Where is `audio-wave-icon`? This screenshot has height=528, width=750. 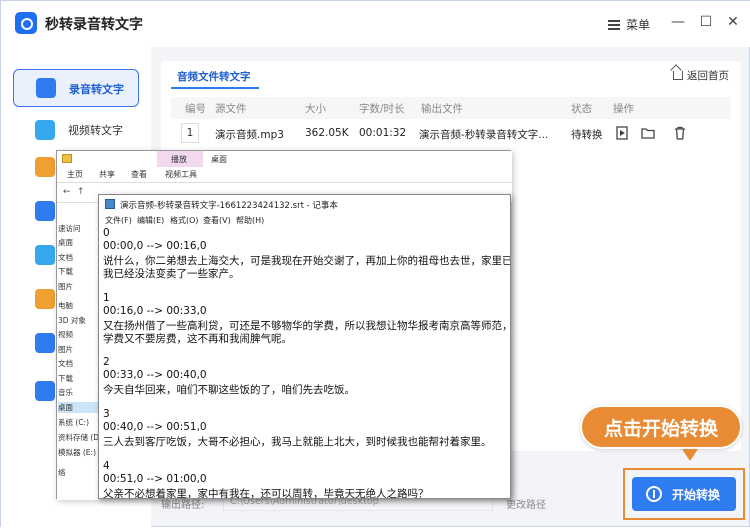 audio-wave-icon is located at coordinates (46, 88).